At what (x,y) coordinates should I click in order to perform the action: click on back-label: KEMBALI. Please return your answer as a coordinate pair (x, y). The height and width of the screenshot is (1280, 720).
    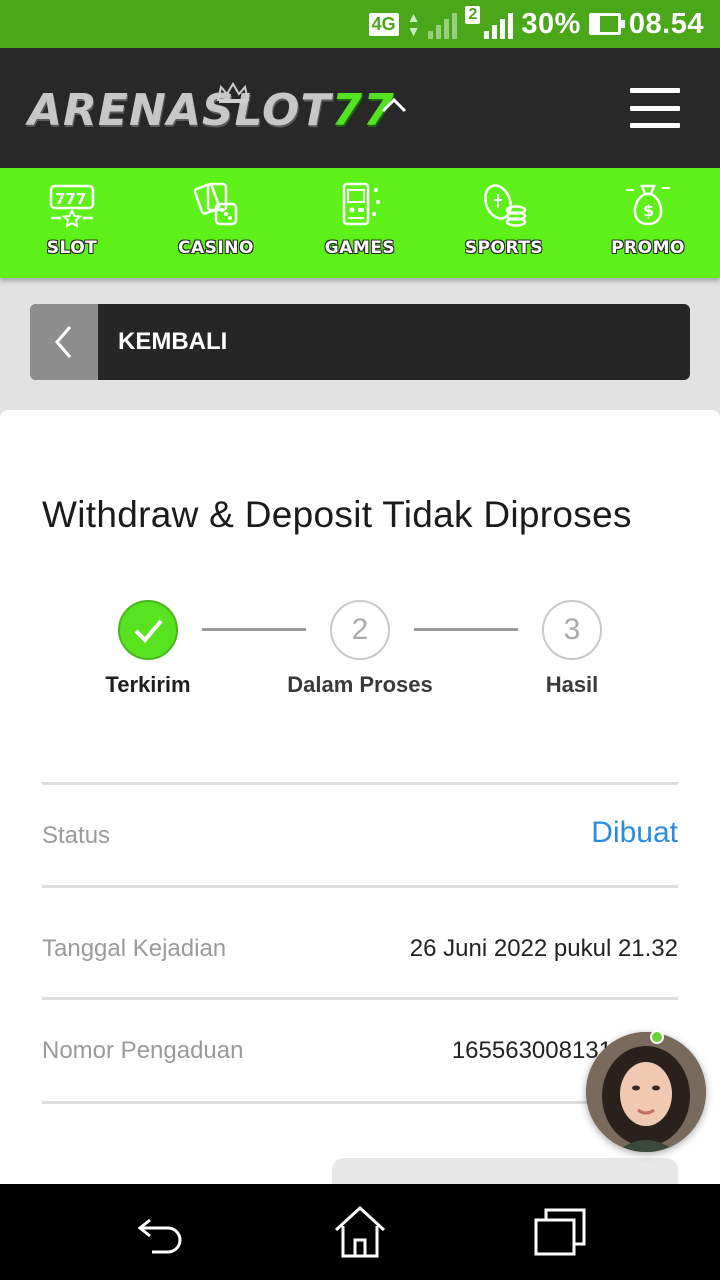
    Looking at the image, I should click on (173, 341).